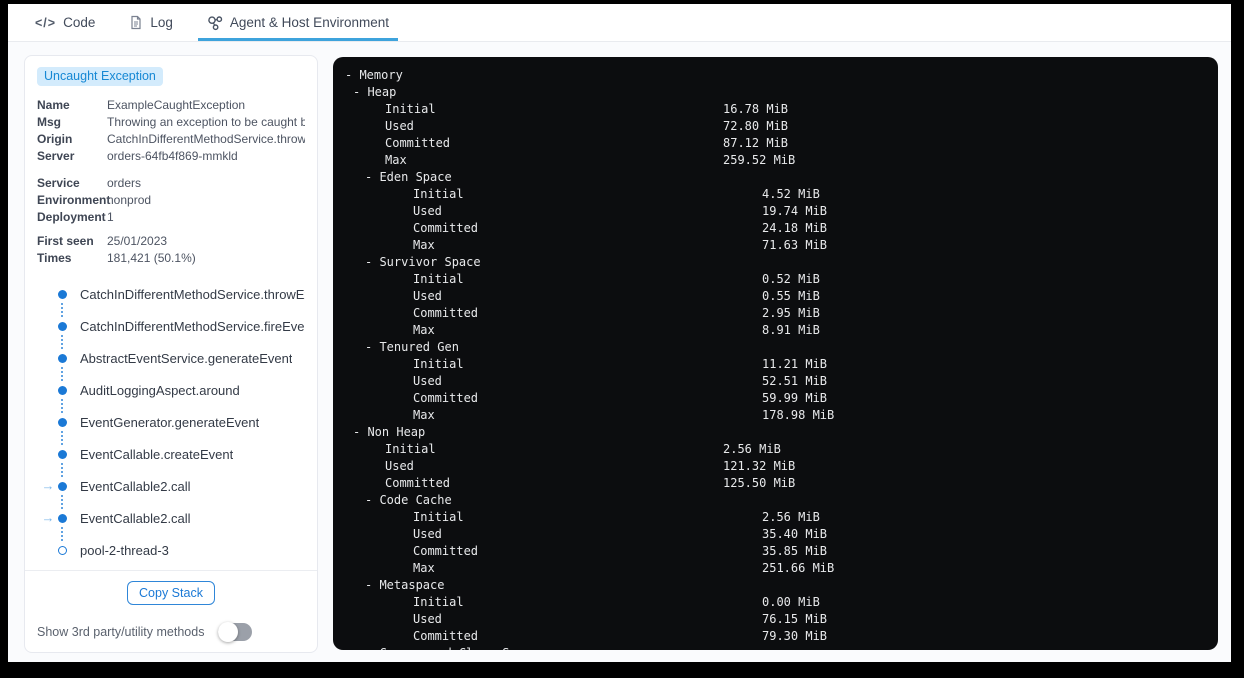 This screenshot has width=1244, height=678. What do you see at coordinates (171, 632) in the screenshot?
I see `third-party-toggle-row: Show 3rd party/utility methods` at bounding box center [171, 632].